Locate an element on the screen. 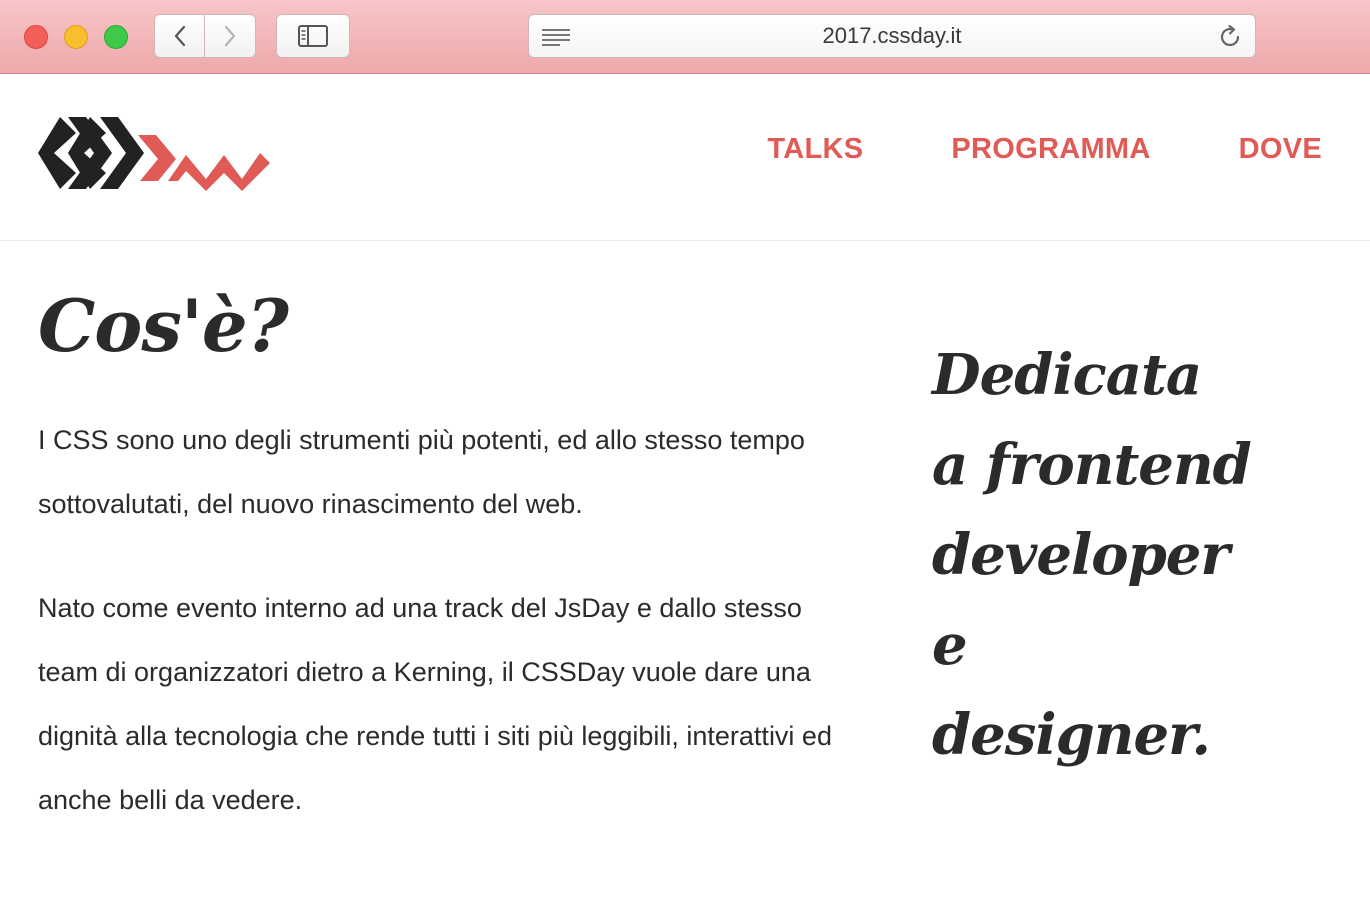  back-button is located at coordinates (179, 36).